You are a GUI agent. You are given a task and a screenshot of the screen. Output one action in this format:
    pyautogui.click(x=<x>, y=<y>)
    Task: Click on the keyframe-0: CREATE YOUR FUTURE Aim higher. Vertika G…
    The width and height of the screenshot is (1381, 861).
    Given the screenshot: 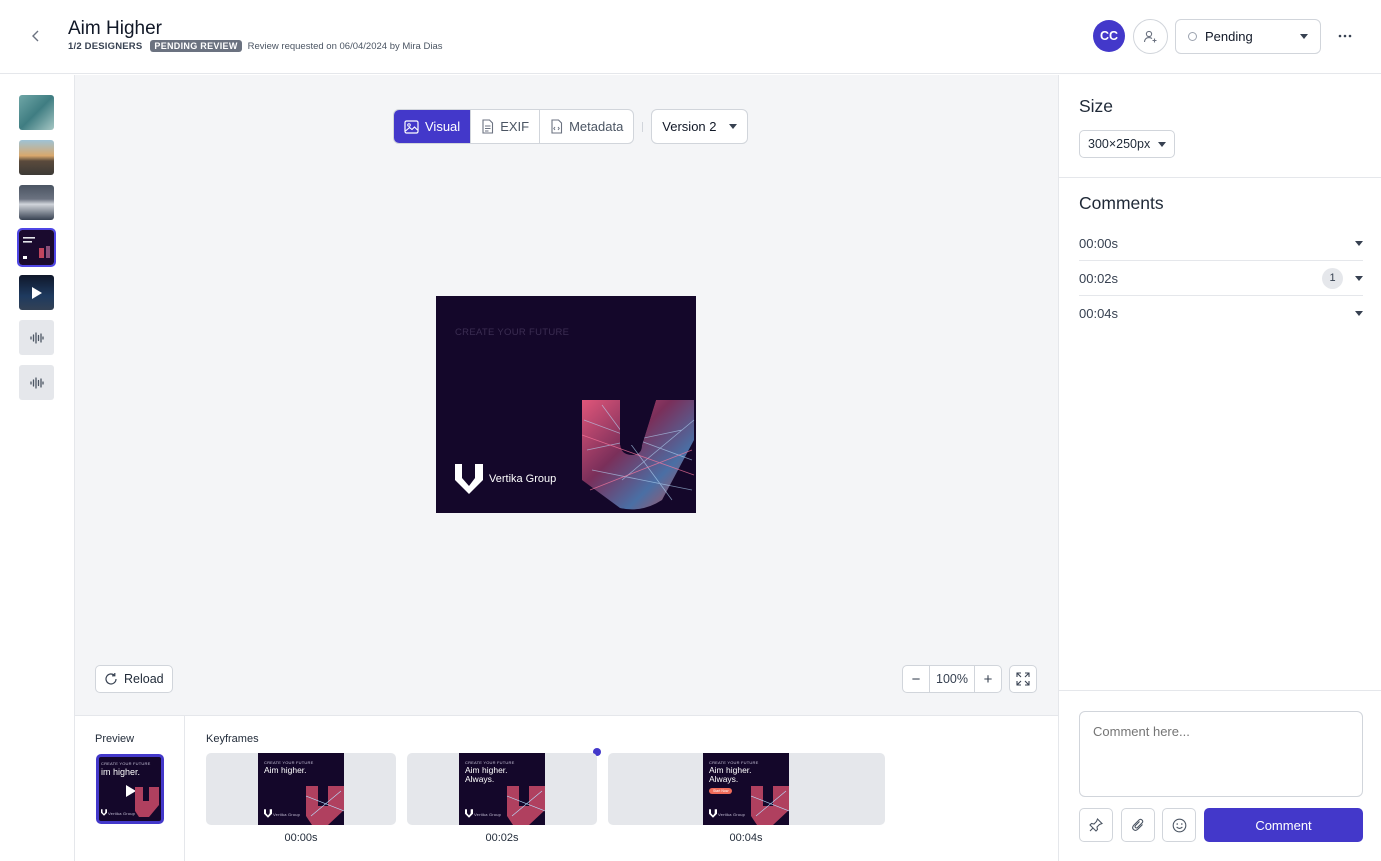 What is the action you would take?
    pyautogui.click(x=301, y=789)
    